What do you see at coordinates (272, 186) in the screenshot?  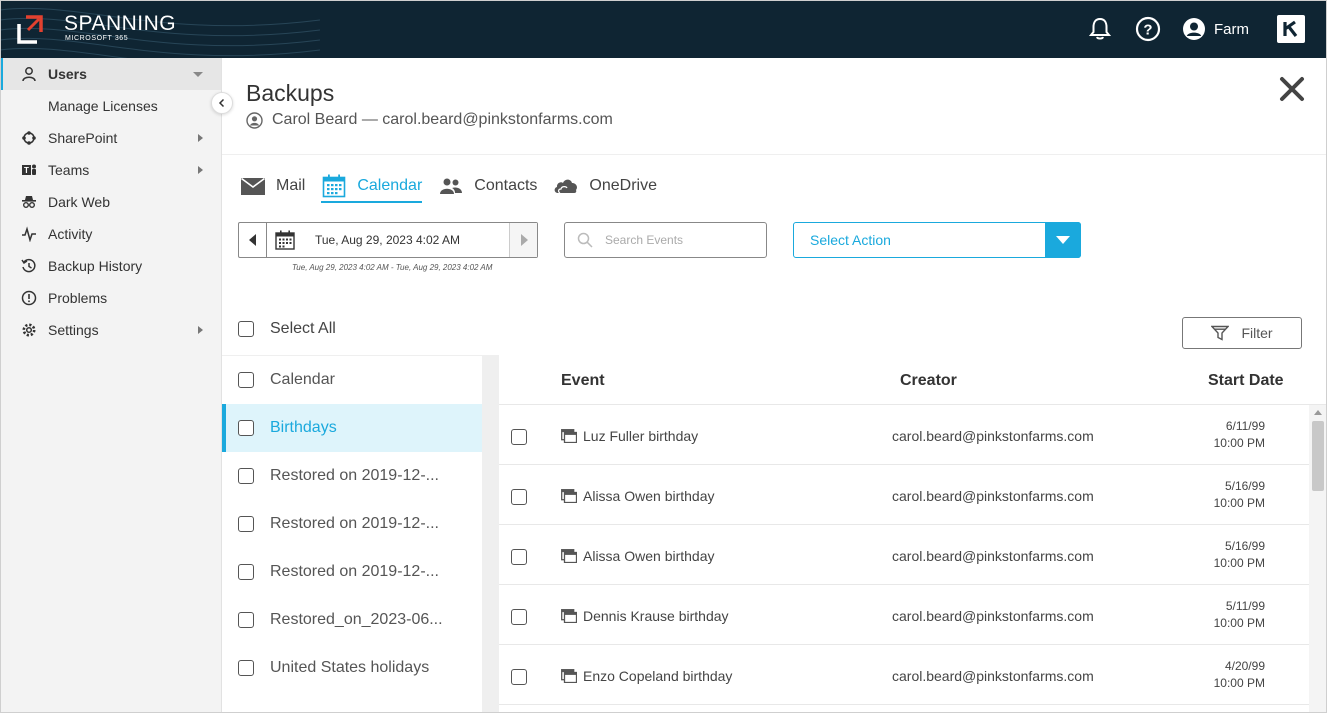 I see `tab-mail: Mail` at bounding box center [272, 186].